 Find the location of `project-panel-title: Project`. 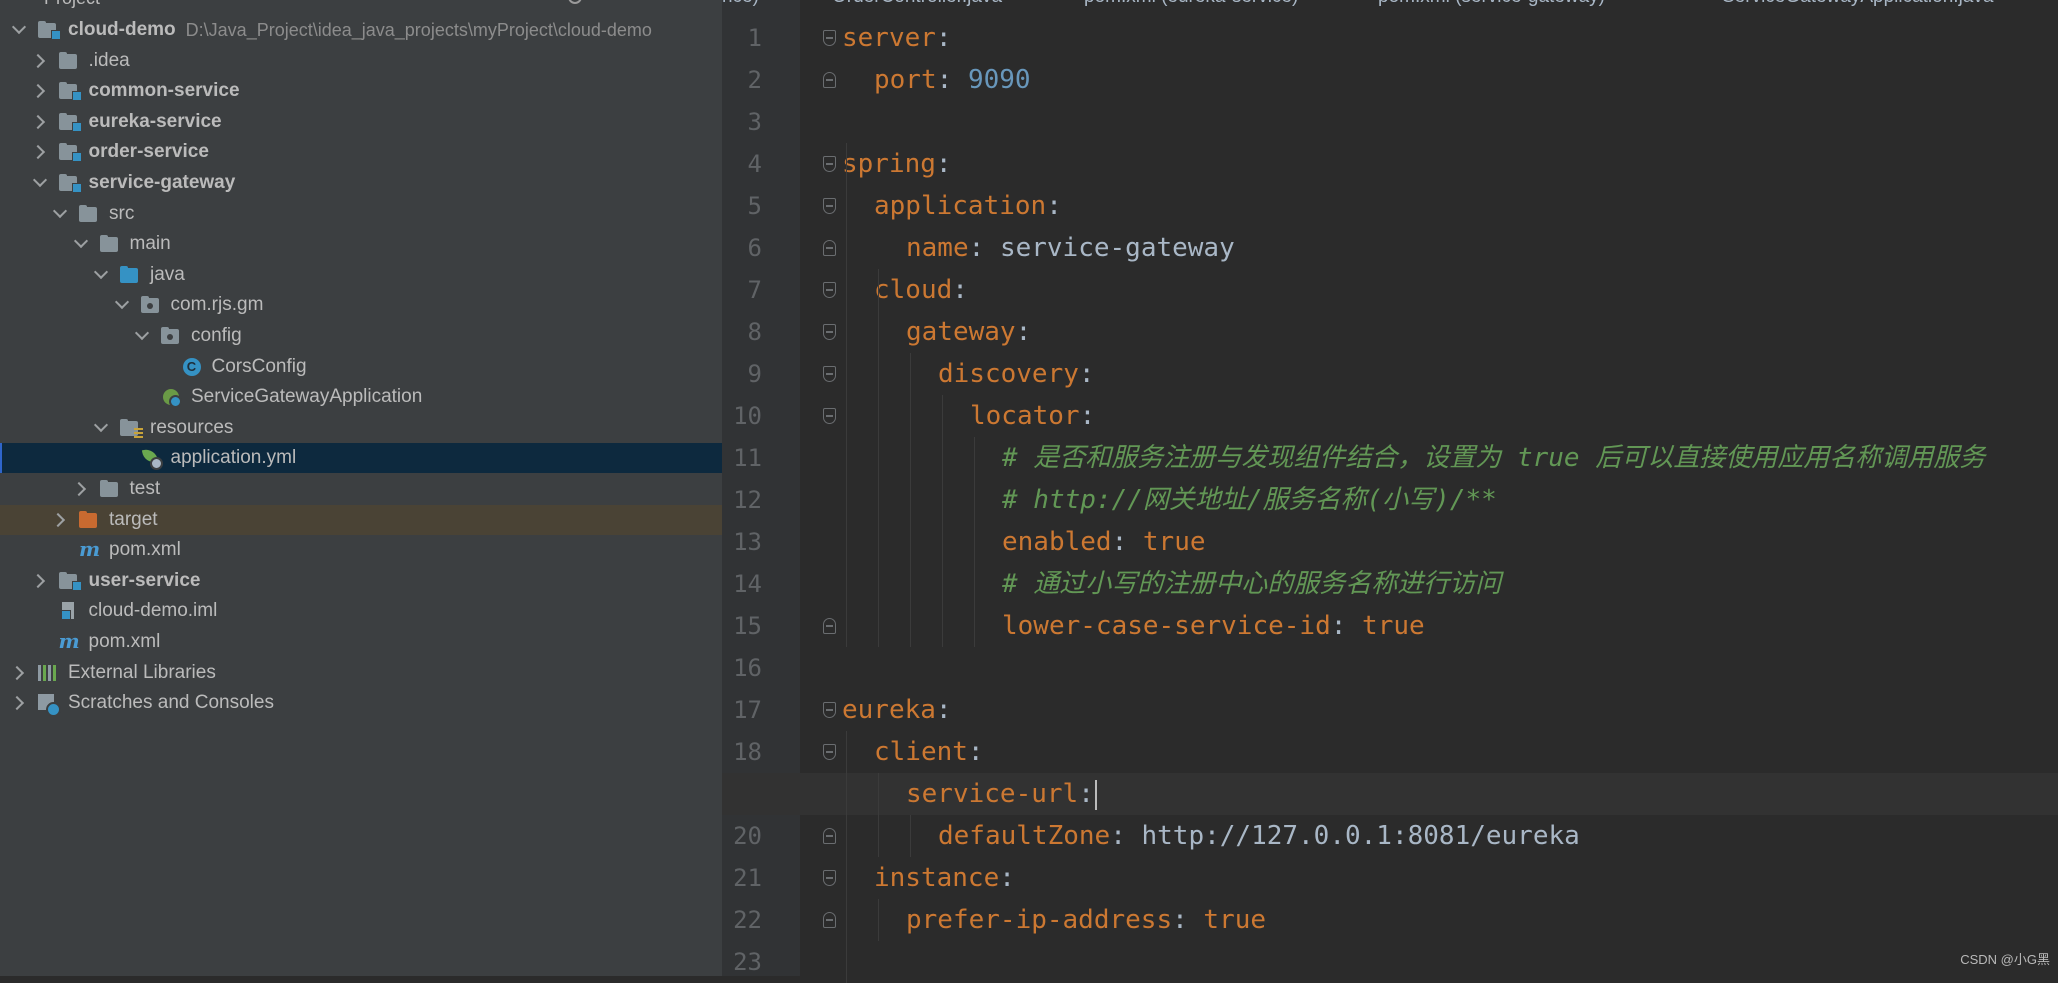

project-panel-title: Project is located at coordinates (72, 4).